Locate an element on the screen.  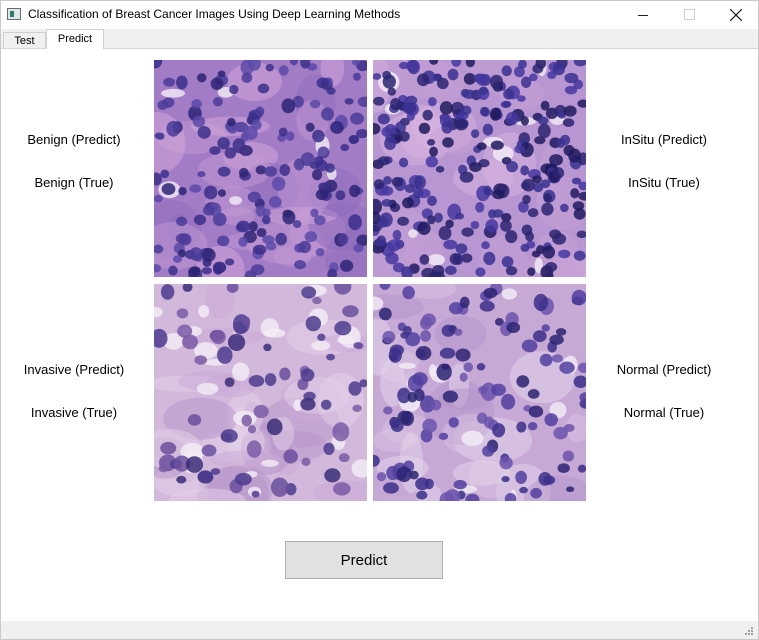
predict-button: Predict is located at coordinates (364, 560).